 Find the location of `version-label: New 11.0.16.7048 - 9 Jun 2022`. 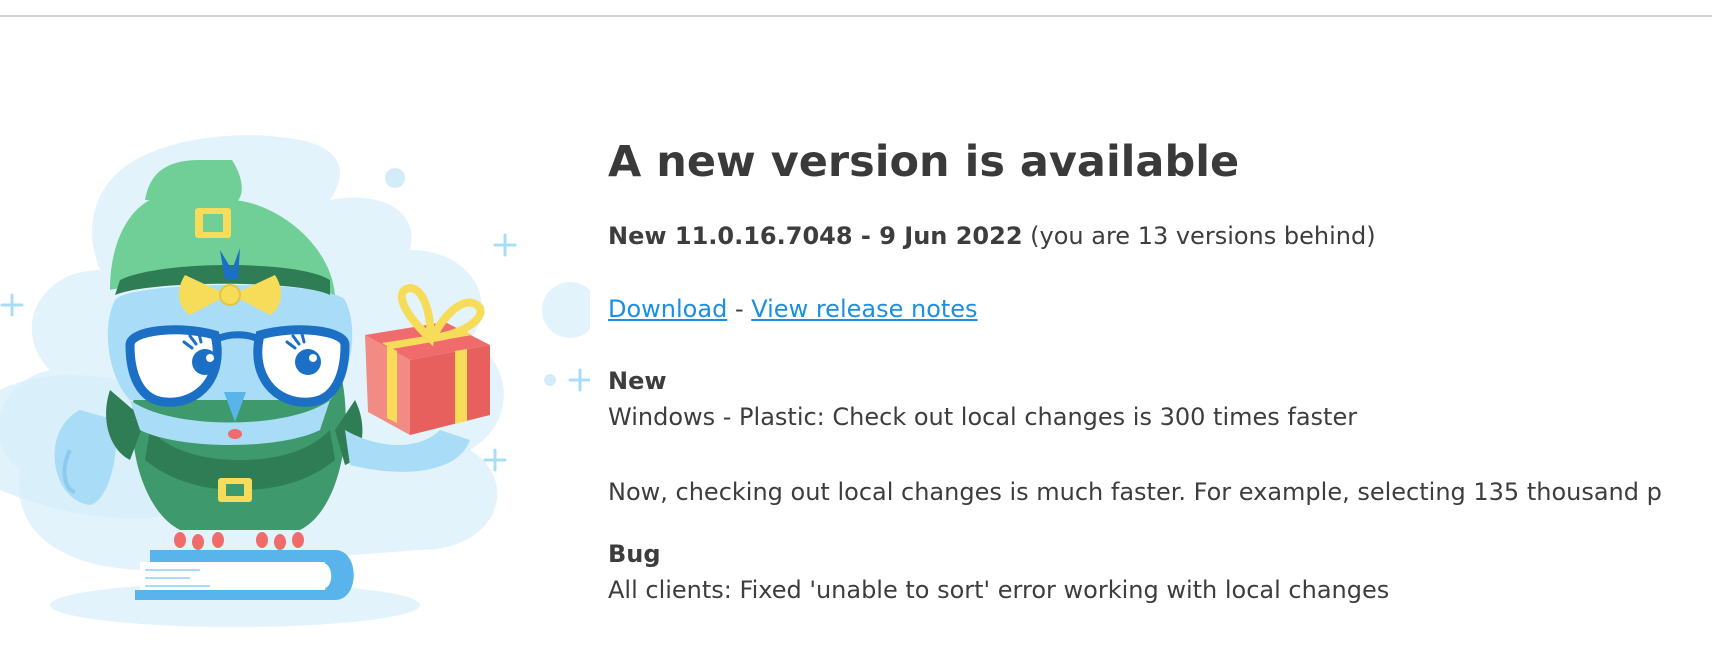

version-label: New 11.0.16.7048 - 9 Jun 2022 is located at coordinates (815, 236).